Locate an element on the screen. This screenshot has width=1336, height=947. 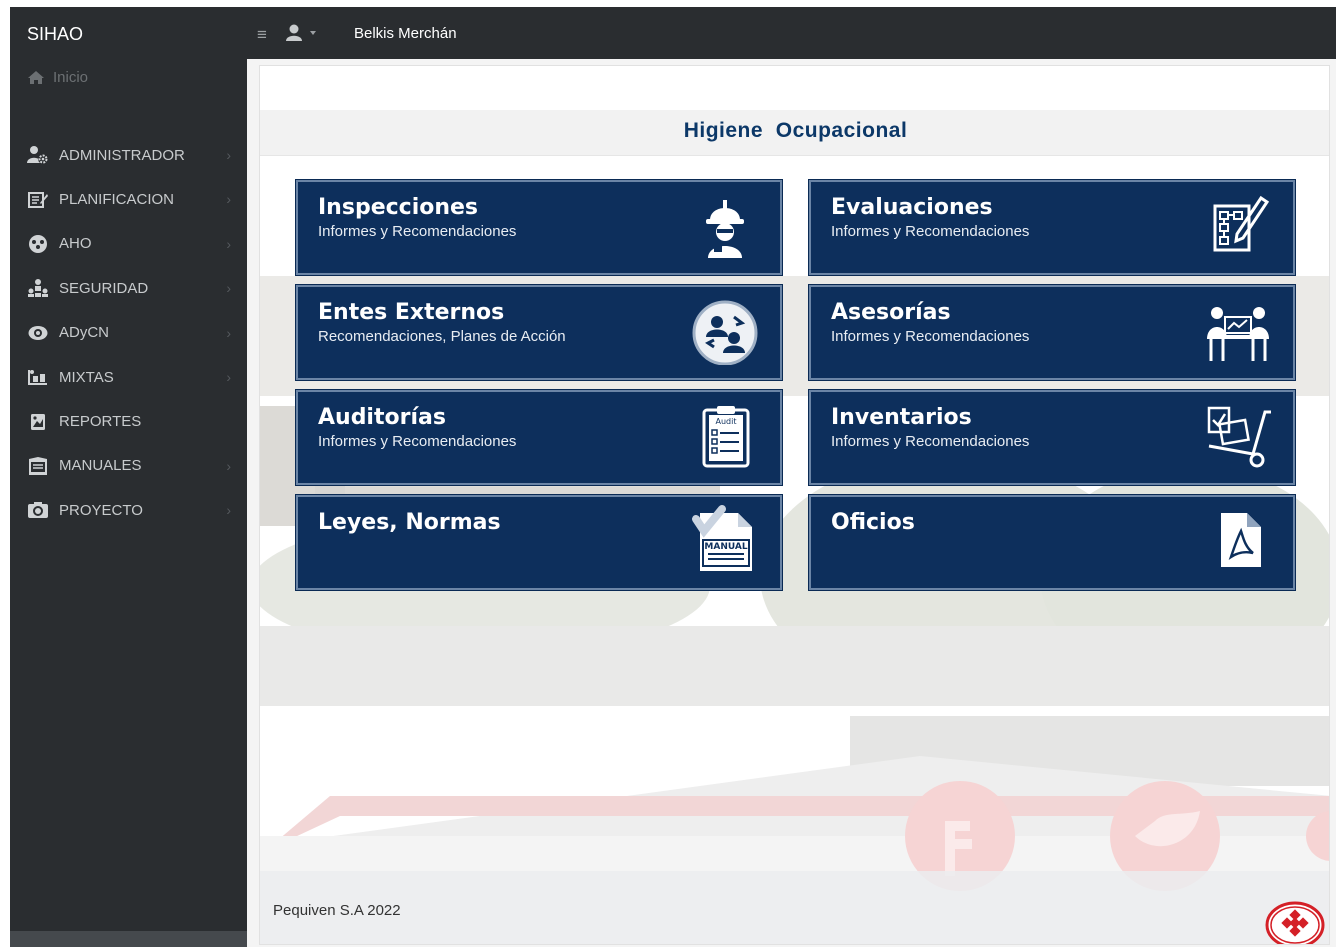
sidebar-item-adycn: ADyCN › is located at coordinates (128, 333).